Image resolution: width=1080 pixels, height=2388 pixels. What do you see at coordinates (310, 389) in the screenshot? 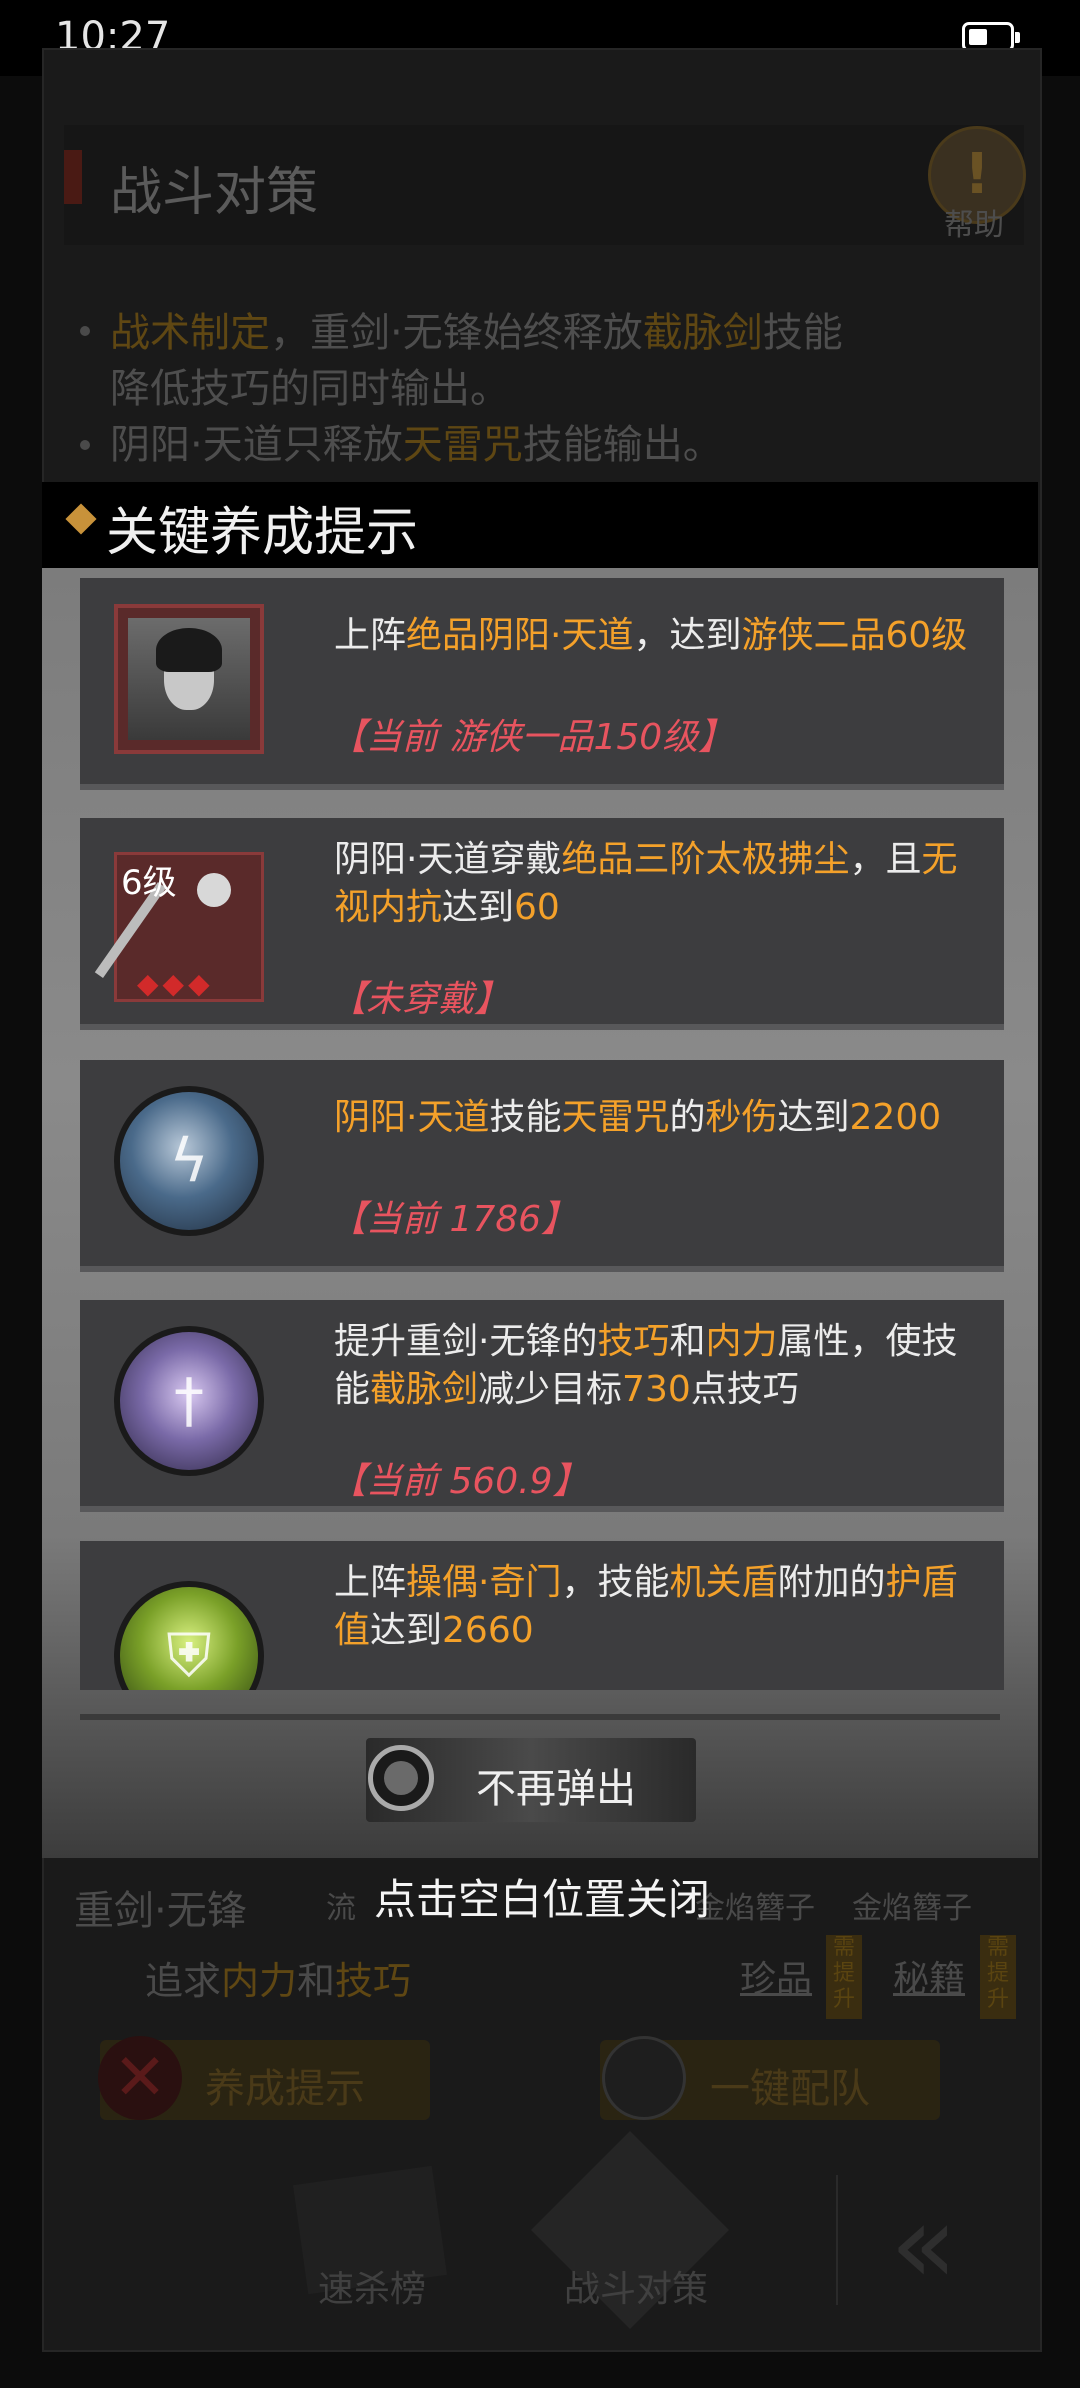
I see `plain-text: 降低技巧的同时输出。` at bounding box center [310, 389].